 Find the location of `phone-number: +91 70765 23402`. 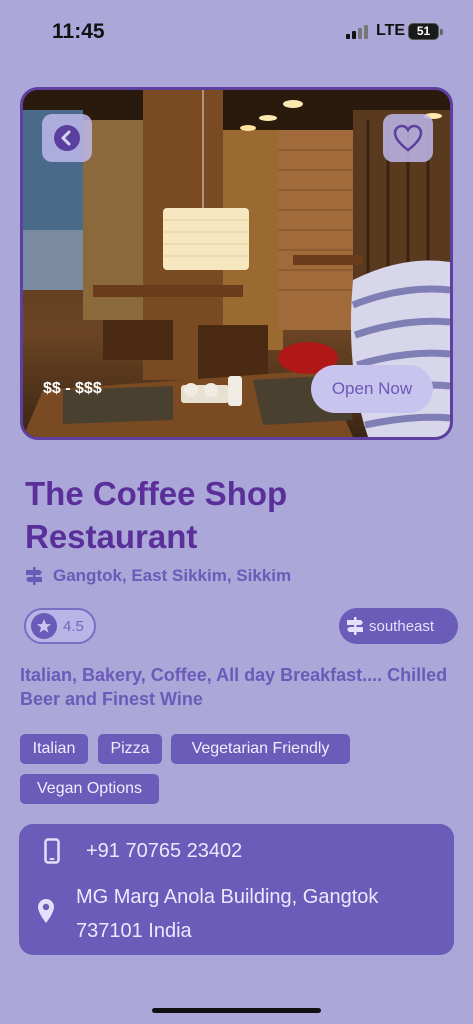

phone-number: +91 70765 23402 is located at coordinates (164, 851).